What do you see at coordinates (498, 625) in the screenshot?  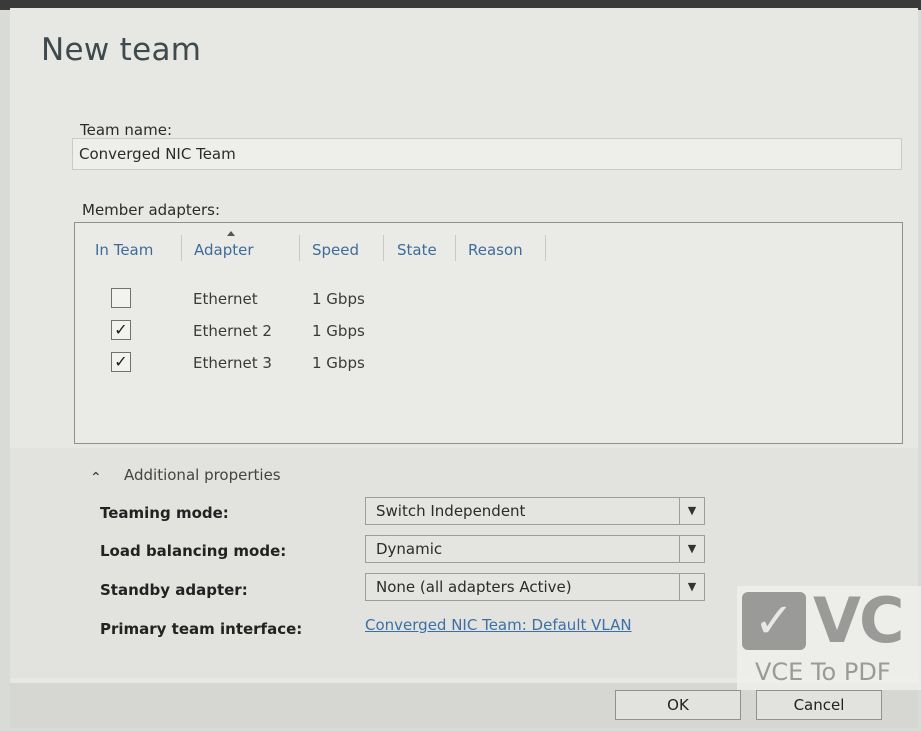 I see `primary-interface-link: Converged NIC Team: Default VLAN` at bounding box center [498, 625].